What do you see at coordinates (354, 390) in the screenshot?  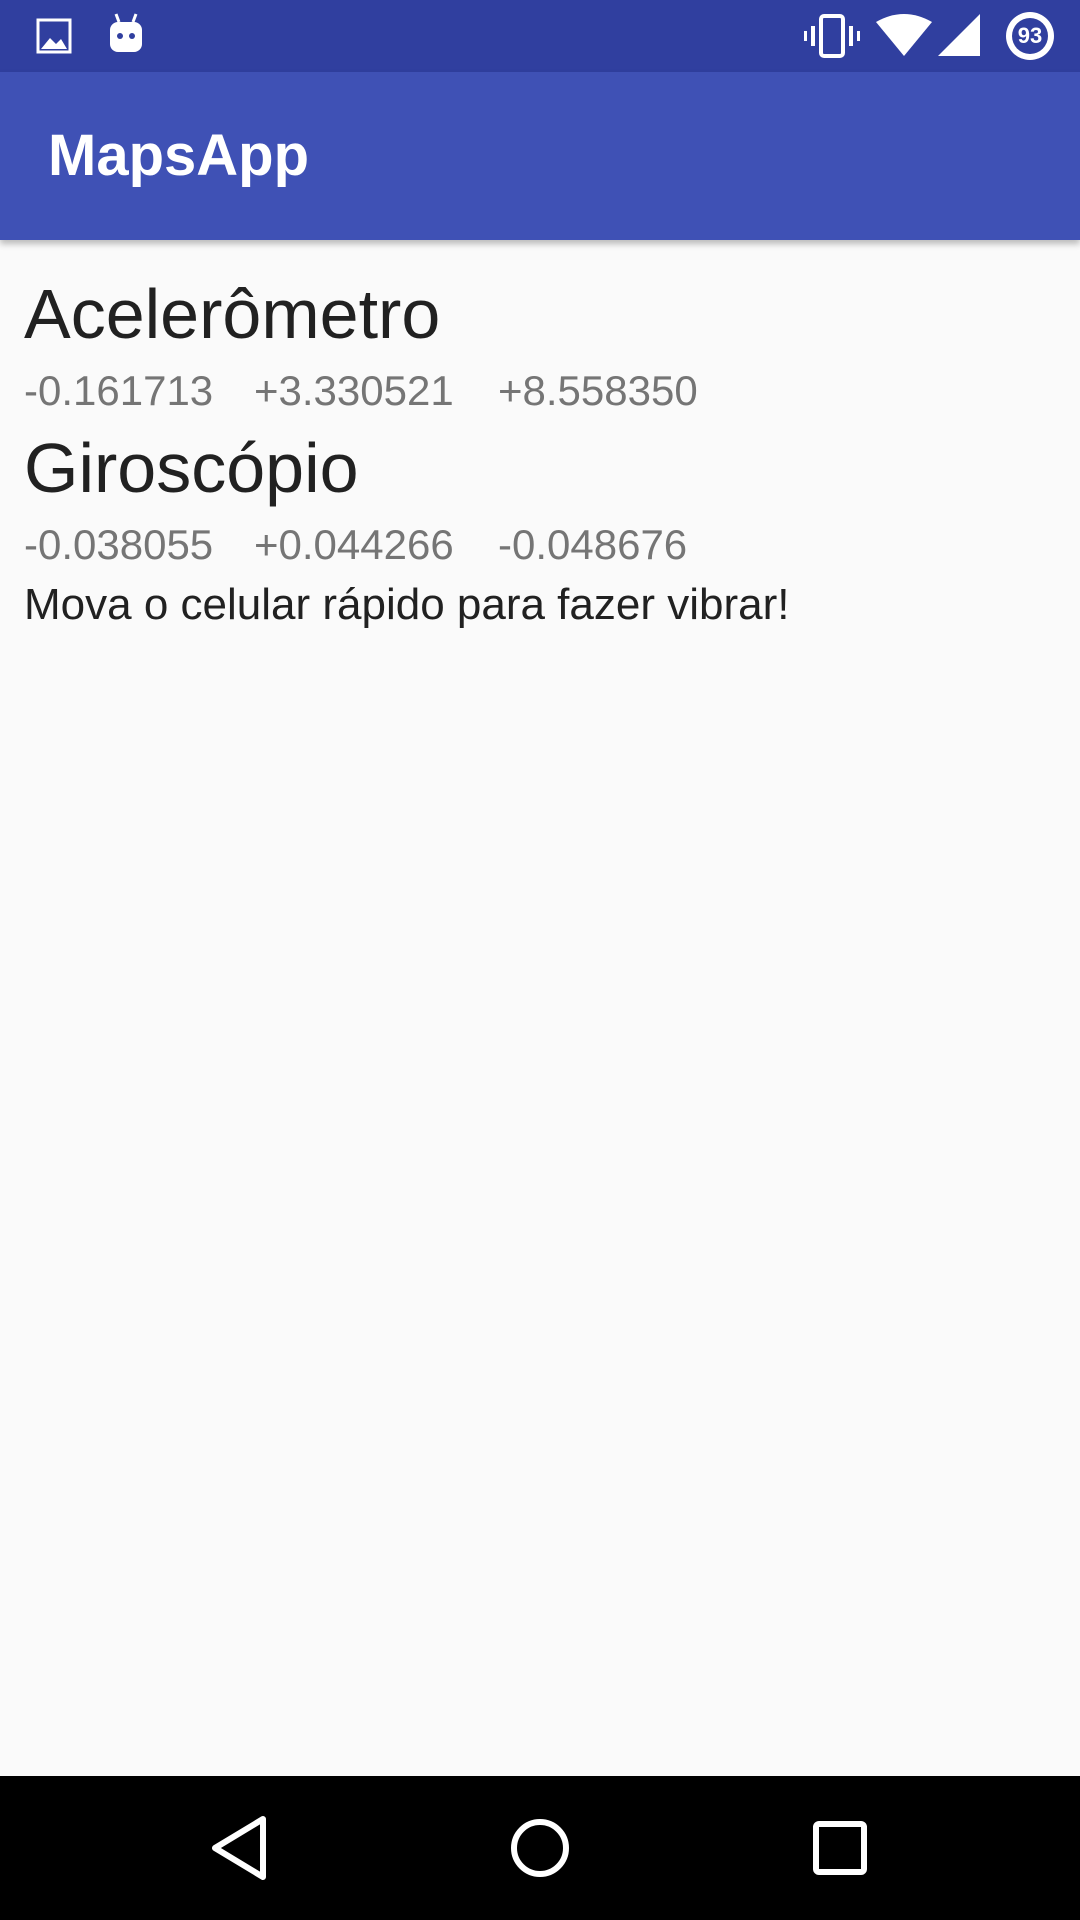 I see `accelerometer-y-value: +3.330521` at bounding box center [354, 390].